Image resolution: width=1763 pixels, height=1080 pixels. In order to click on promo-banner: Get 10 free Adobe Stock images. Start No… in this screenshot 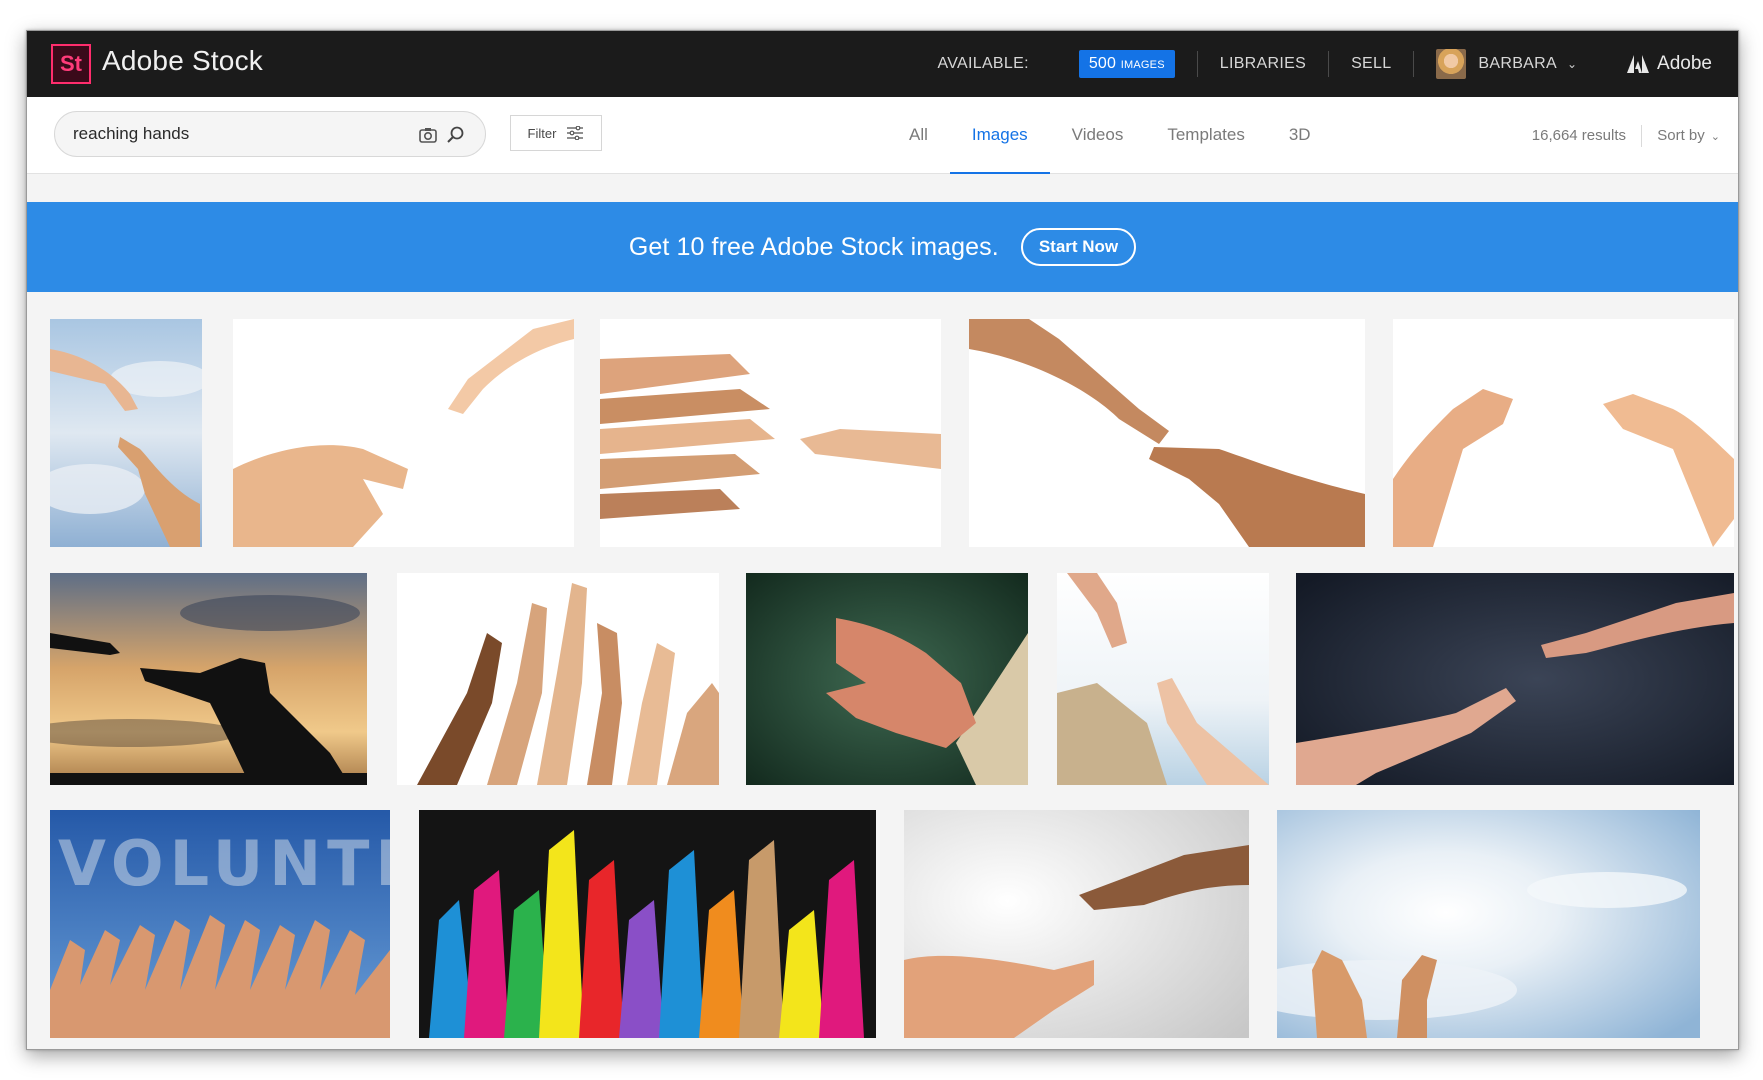, I will do `click(882, 247)`.